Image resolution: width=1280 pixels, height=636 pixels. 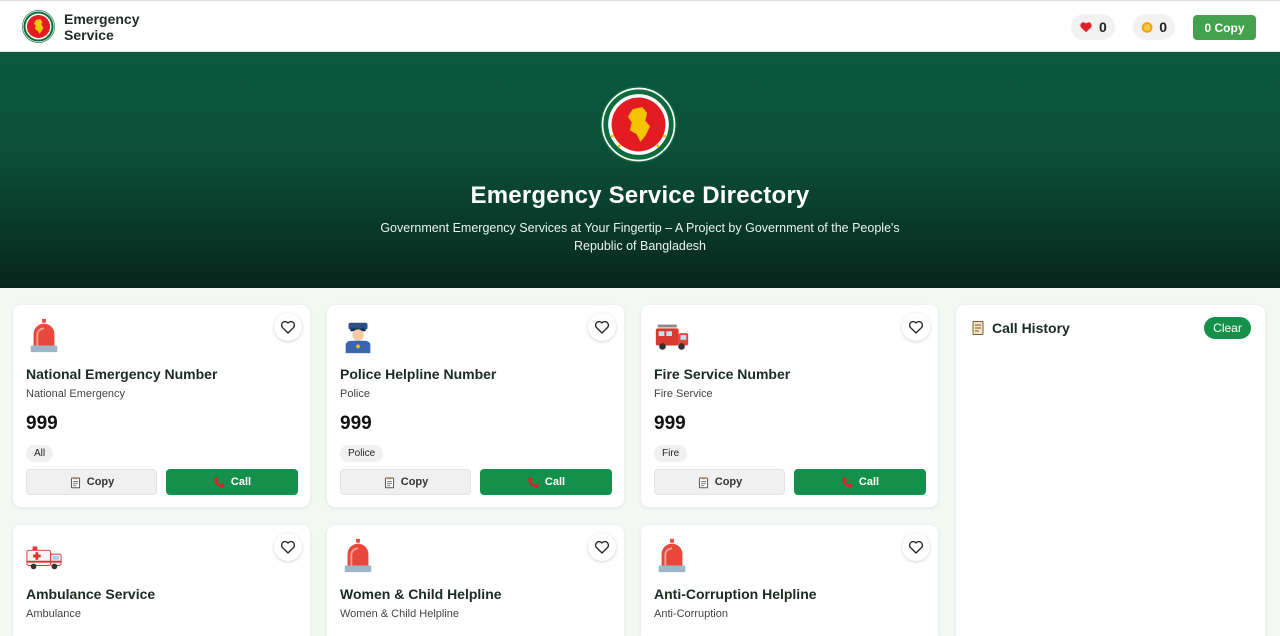 I want to click on police-icon, so click(x=358, y=336).